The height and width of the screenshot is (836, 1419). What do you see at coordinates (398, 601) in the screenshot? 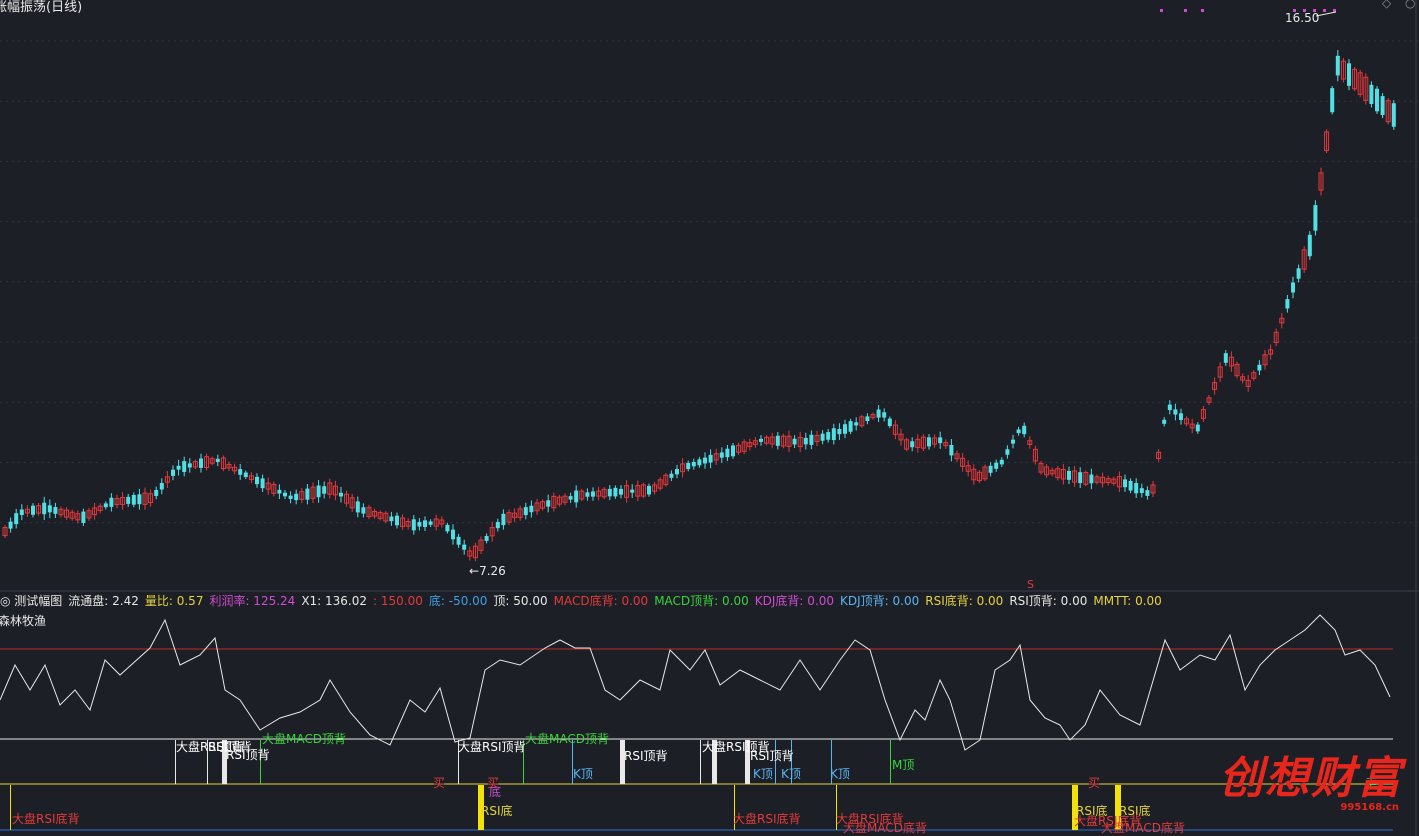
I see `info-item-5: : 150.00` at bounding box center [398, 601].